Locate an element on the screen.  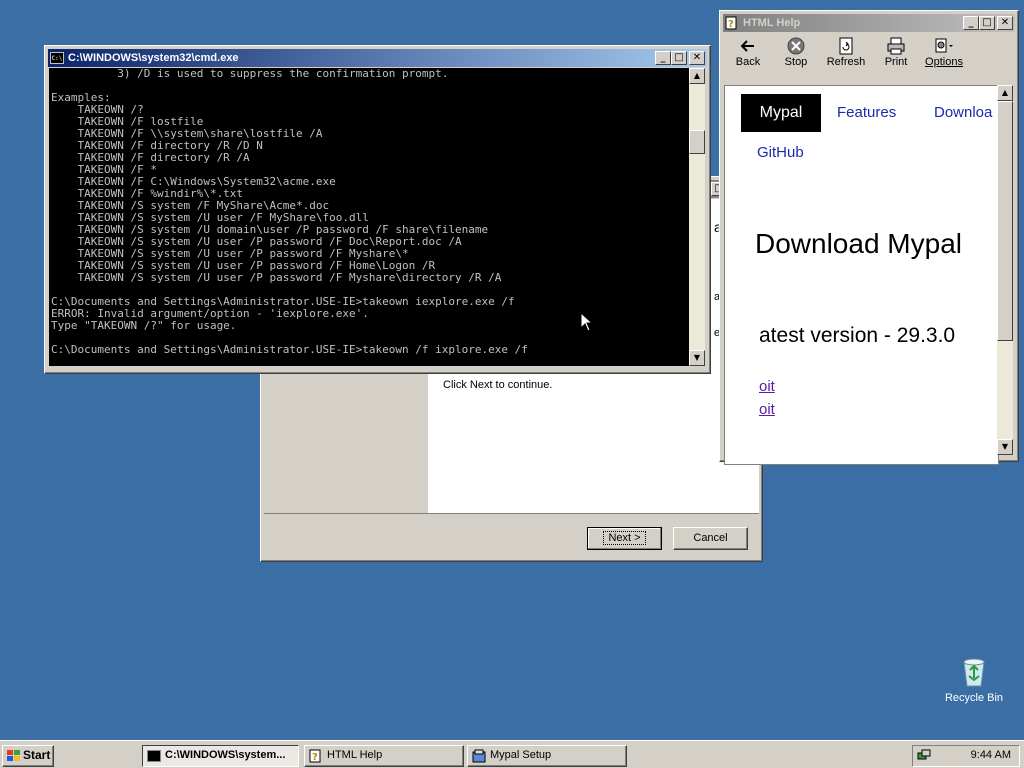
download-link-2: oit is located at coordinates (767, 409).